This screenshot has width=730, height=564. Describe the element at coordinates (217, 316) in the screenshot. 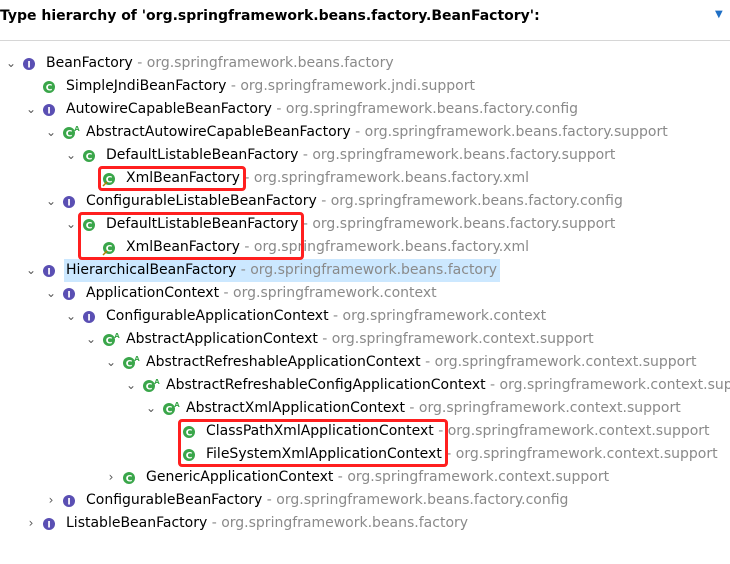

I see `type-name: ConfigurableApplicationContext` at that location.